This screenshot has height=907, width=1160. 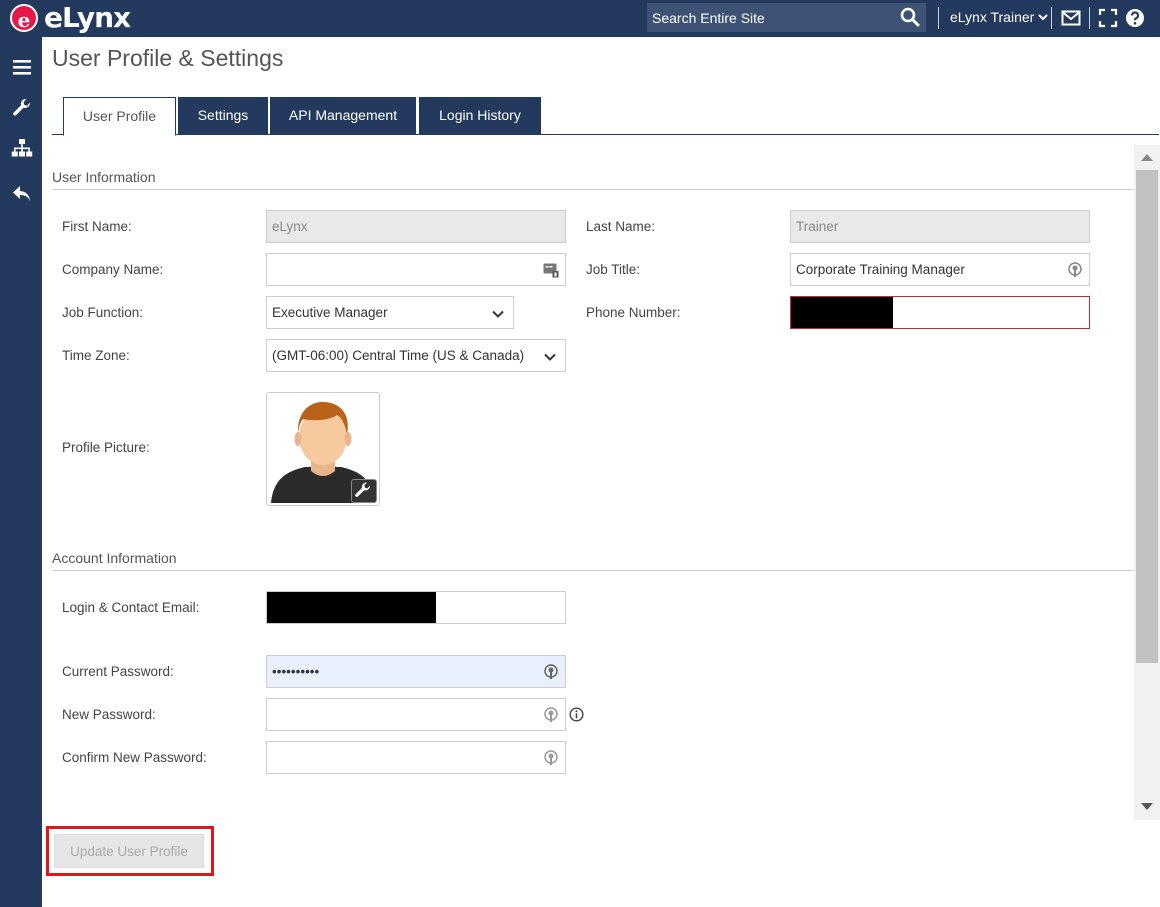 I want to click on tab-api-management: API Management, so click(x=343, y=115).